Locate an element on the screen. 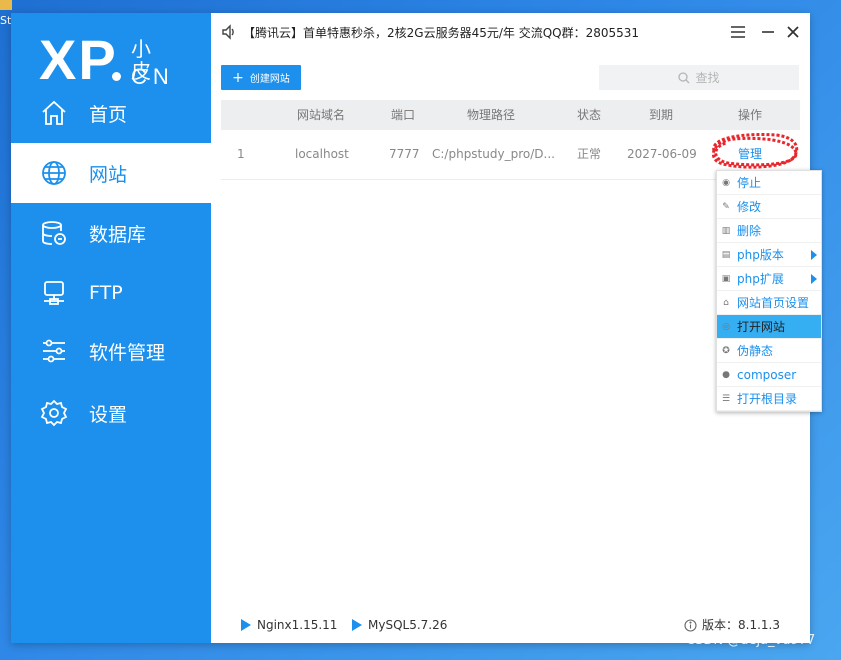 This screenshot has width=841, height=660. row-expire: 2027-06-09 is located at coordinates (662, 154).